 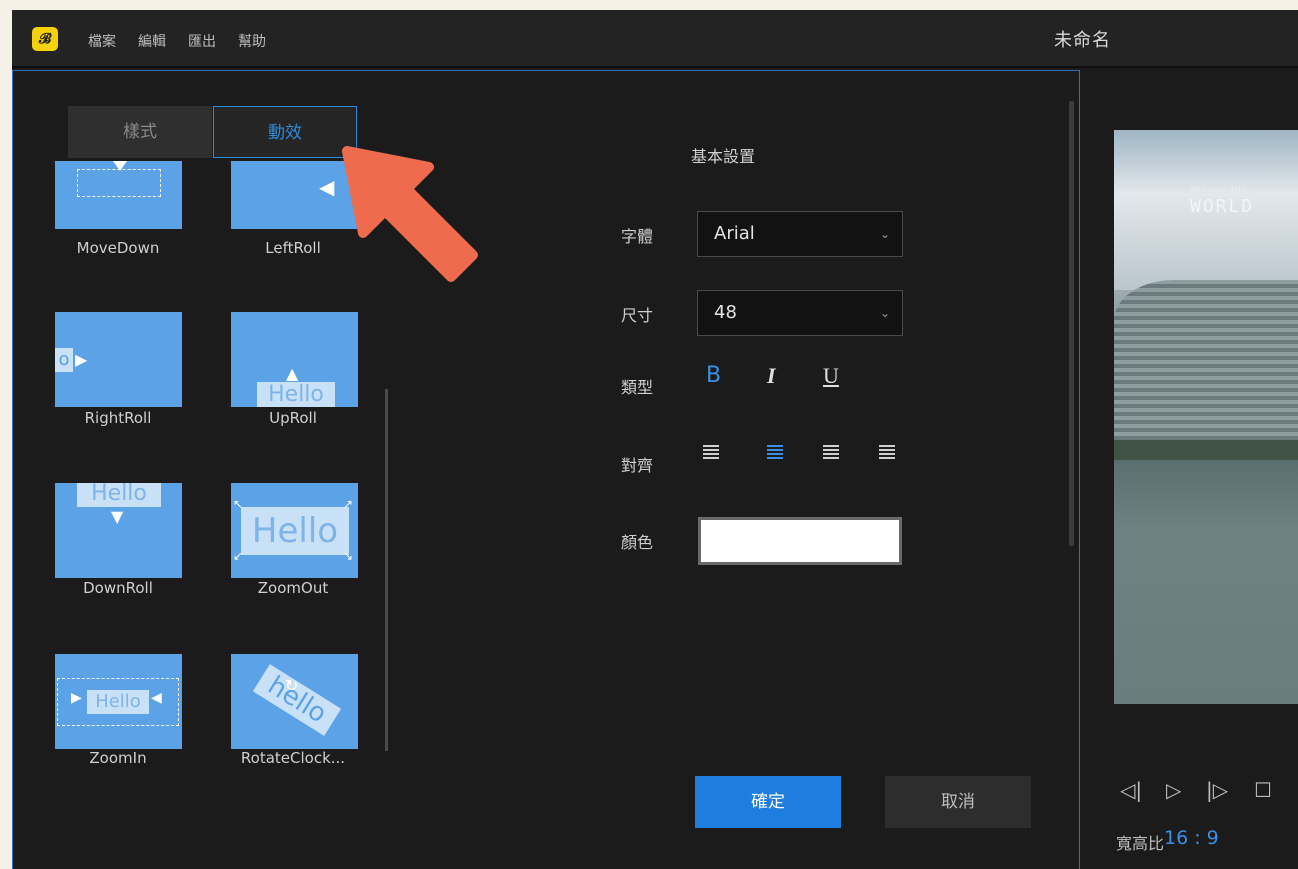 What do you see at coordinates (1173, 790) in the screenshot?
I see `play-icon: ▷` at bounding box center [1173, 790].